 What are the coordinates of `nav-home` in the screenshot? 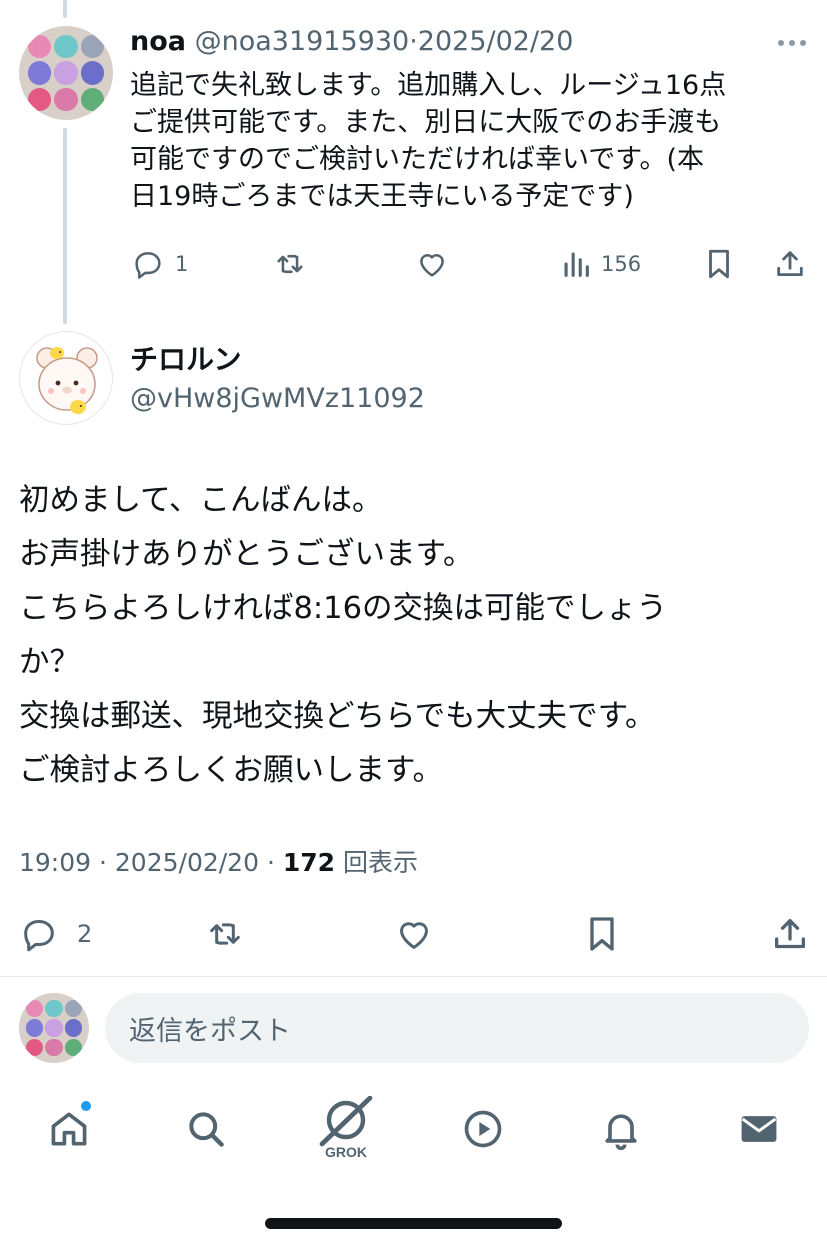 It's located at (69, 1127).